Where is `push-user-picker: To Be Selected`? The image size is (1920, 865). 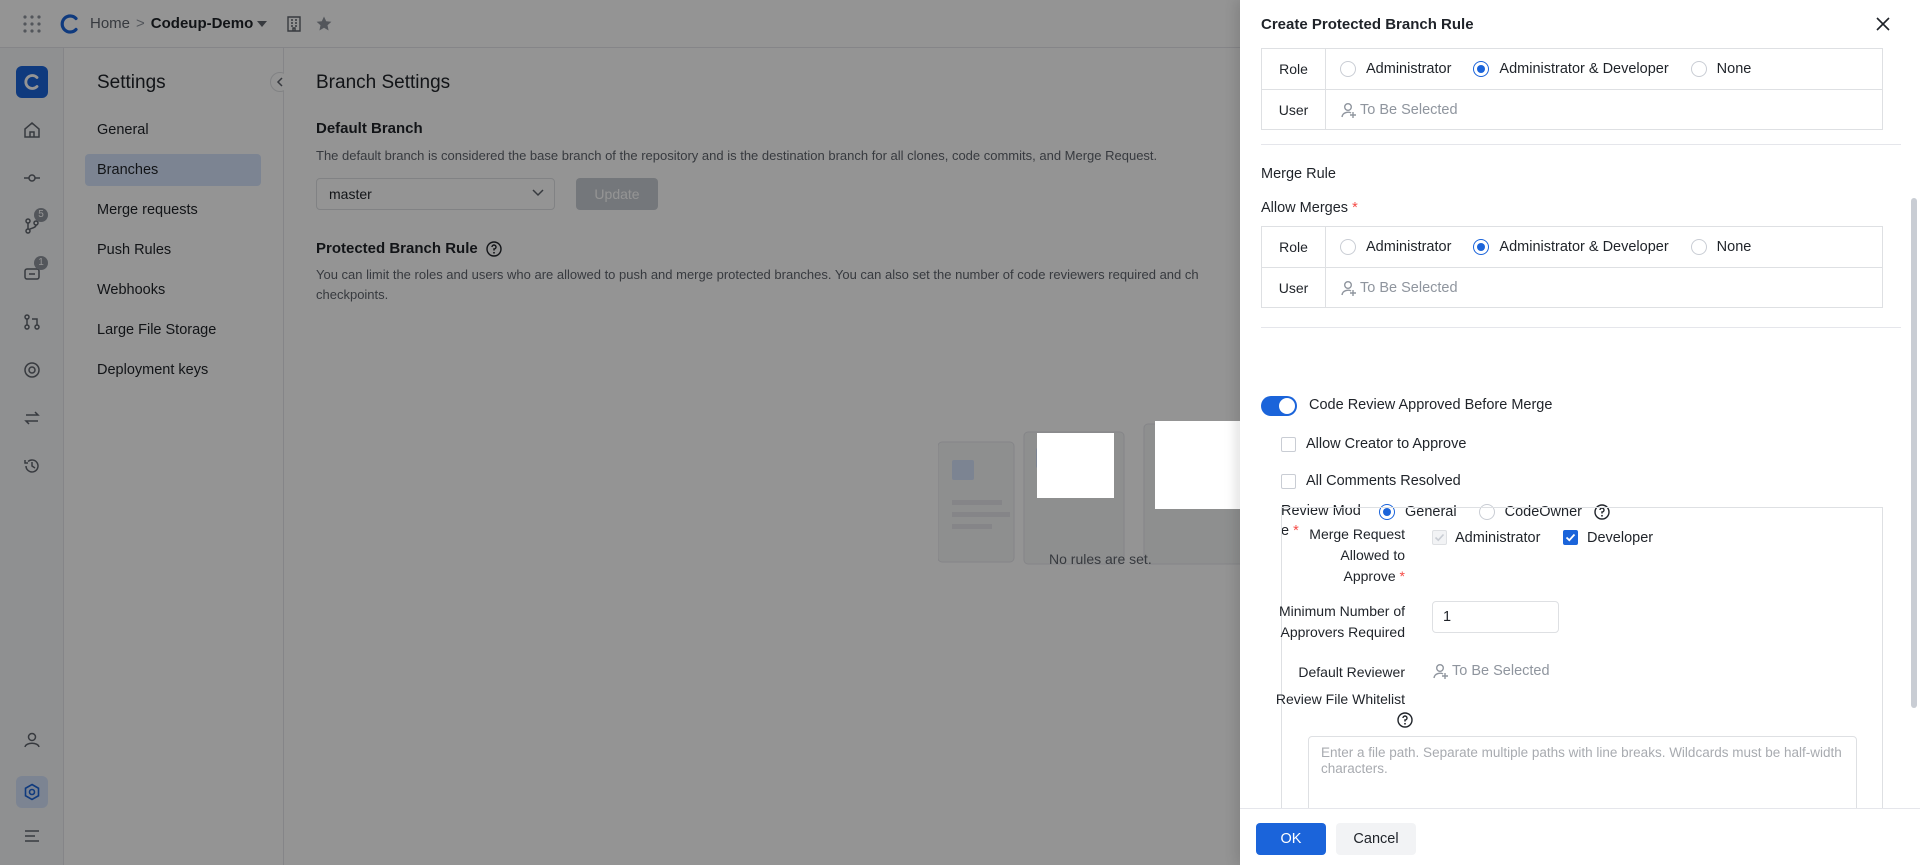 push-user-picker: To Be Selected is located at coordinates (1604, 110).